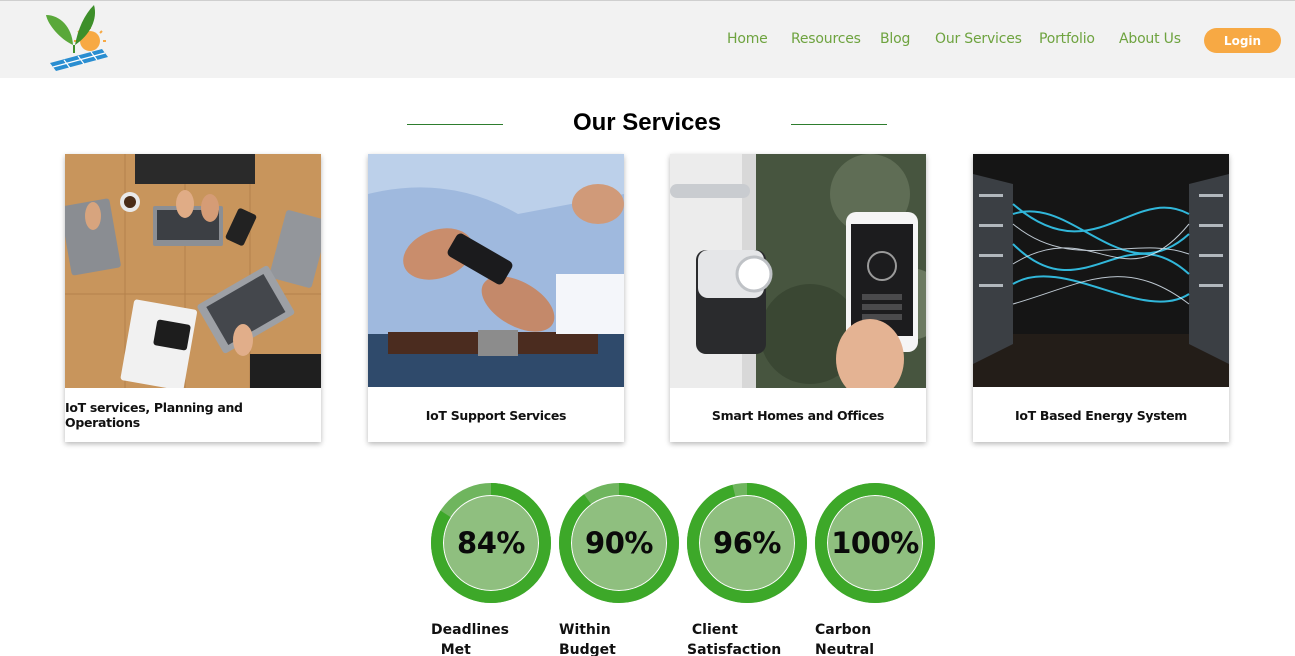 Image resolution: width=1295 pixels, height=656 pixels. I want to click on stat-ring-deadlines: 84%, so click(491, 543).